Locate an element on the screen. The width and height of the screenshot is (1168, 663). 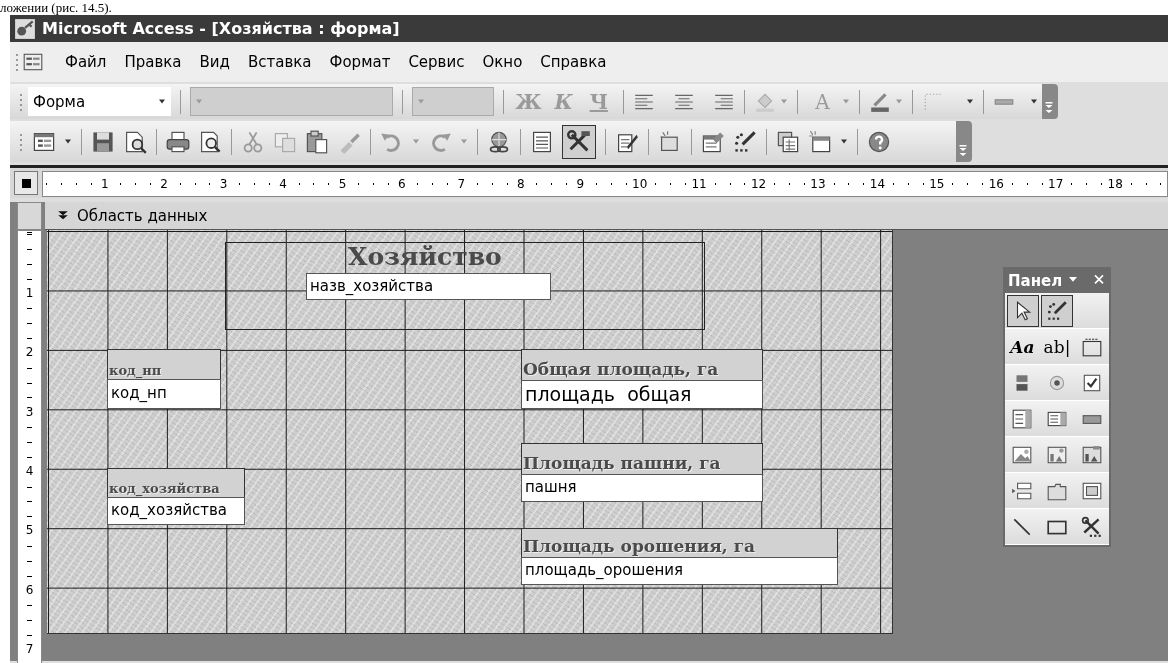
toolbox-button is located at coordinates (579, 141).